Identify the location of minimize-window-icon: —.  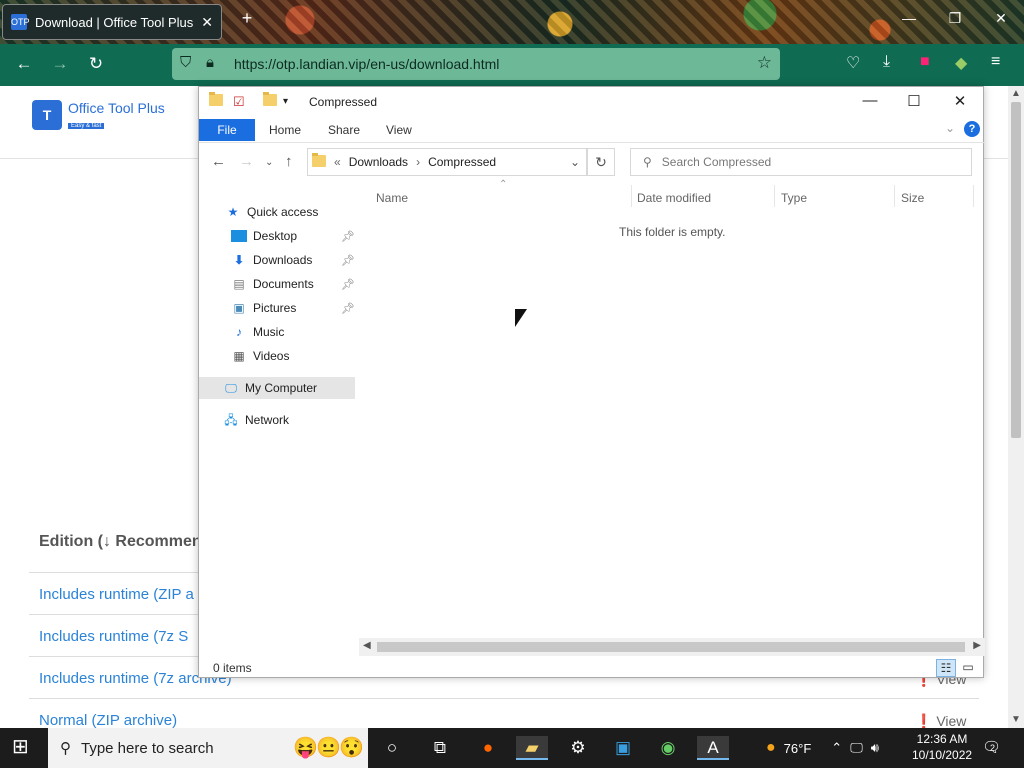
(909, 18).